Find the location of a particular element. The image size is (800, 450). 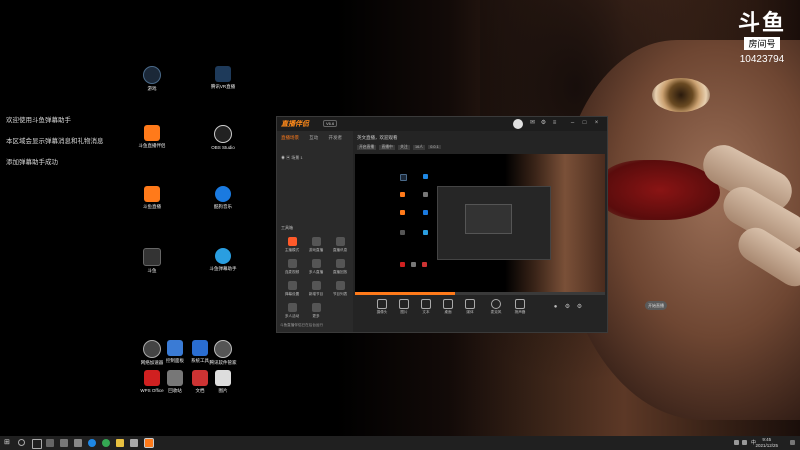

volume-icon is located at coordinates (744, 442).